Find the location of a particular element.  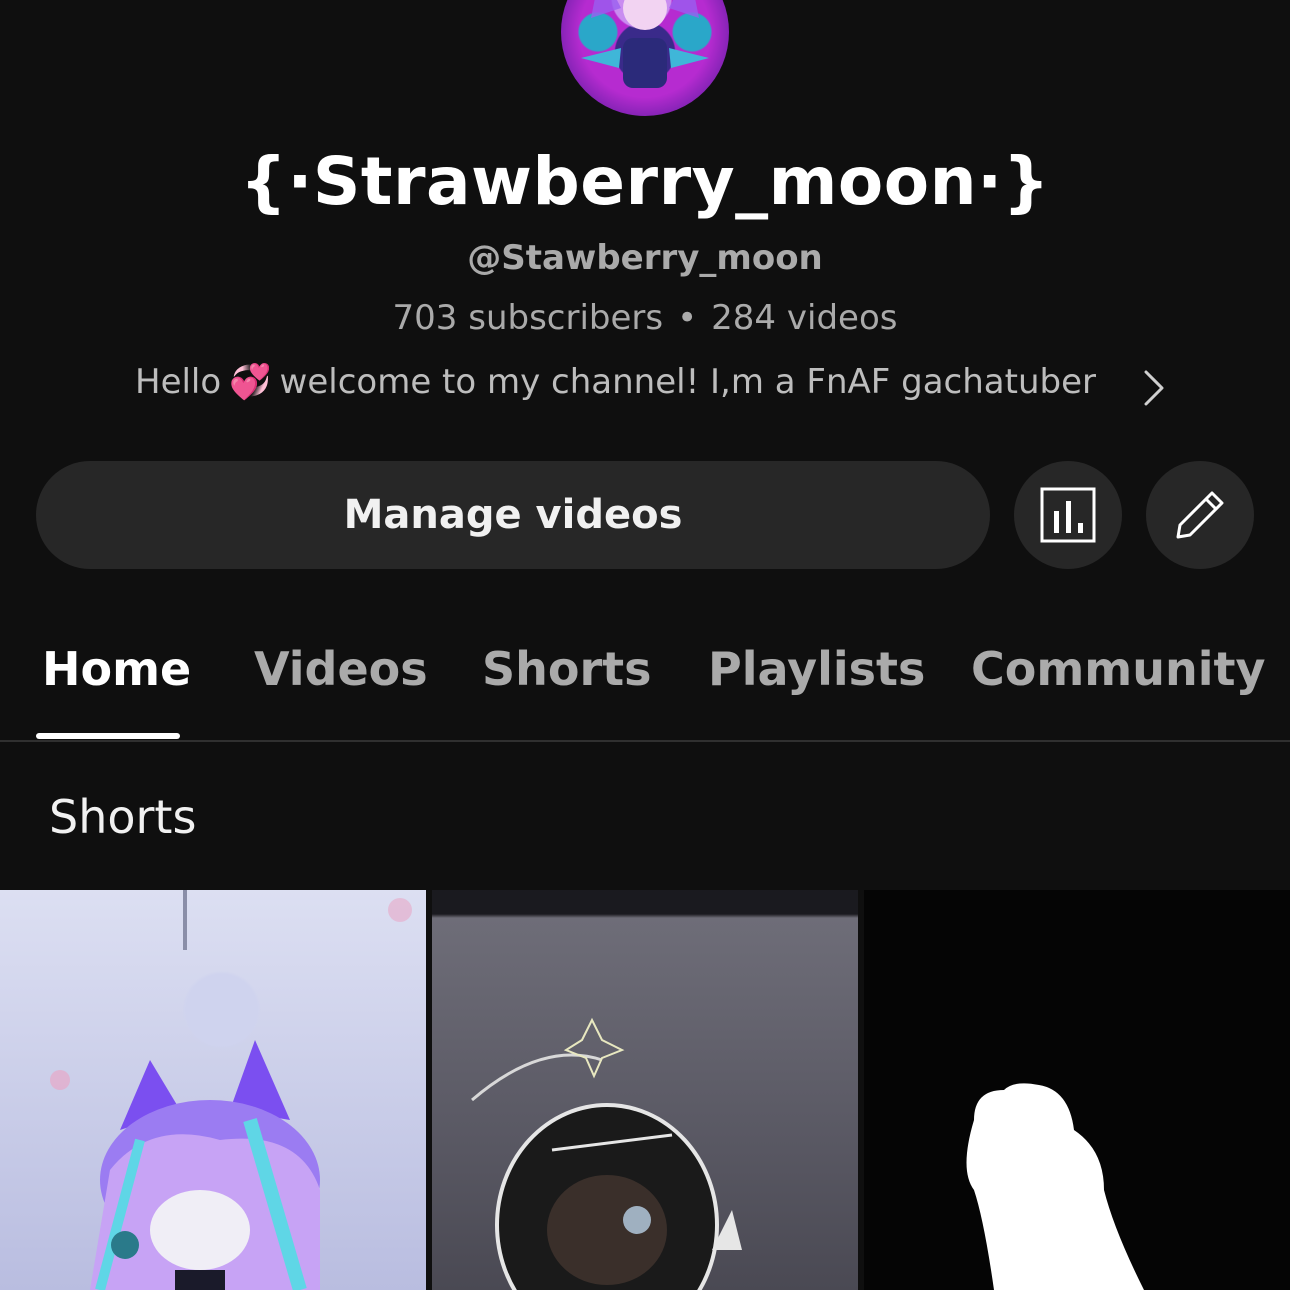

video-count: 284 videos is located at coordinates (804, 318).